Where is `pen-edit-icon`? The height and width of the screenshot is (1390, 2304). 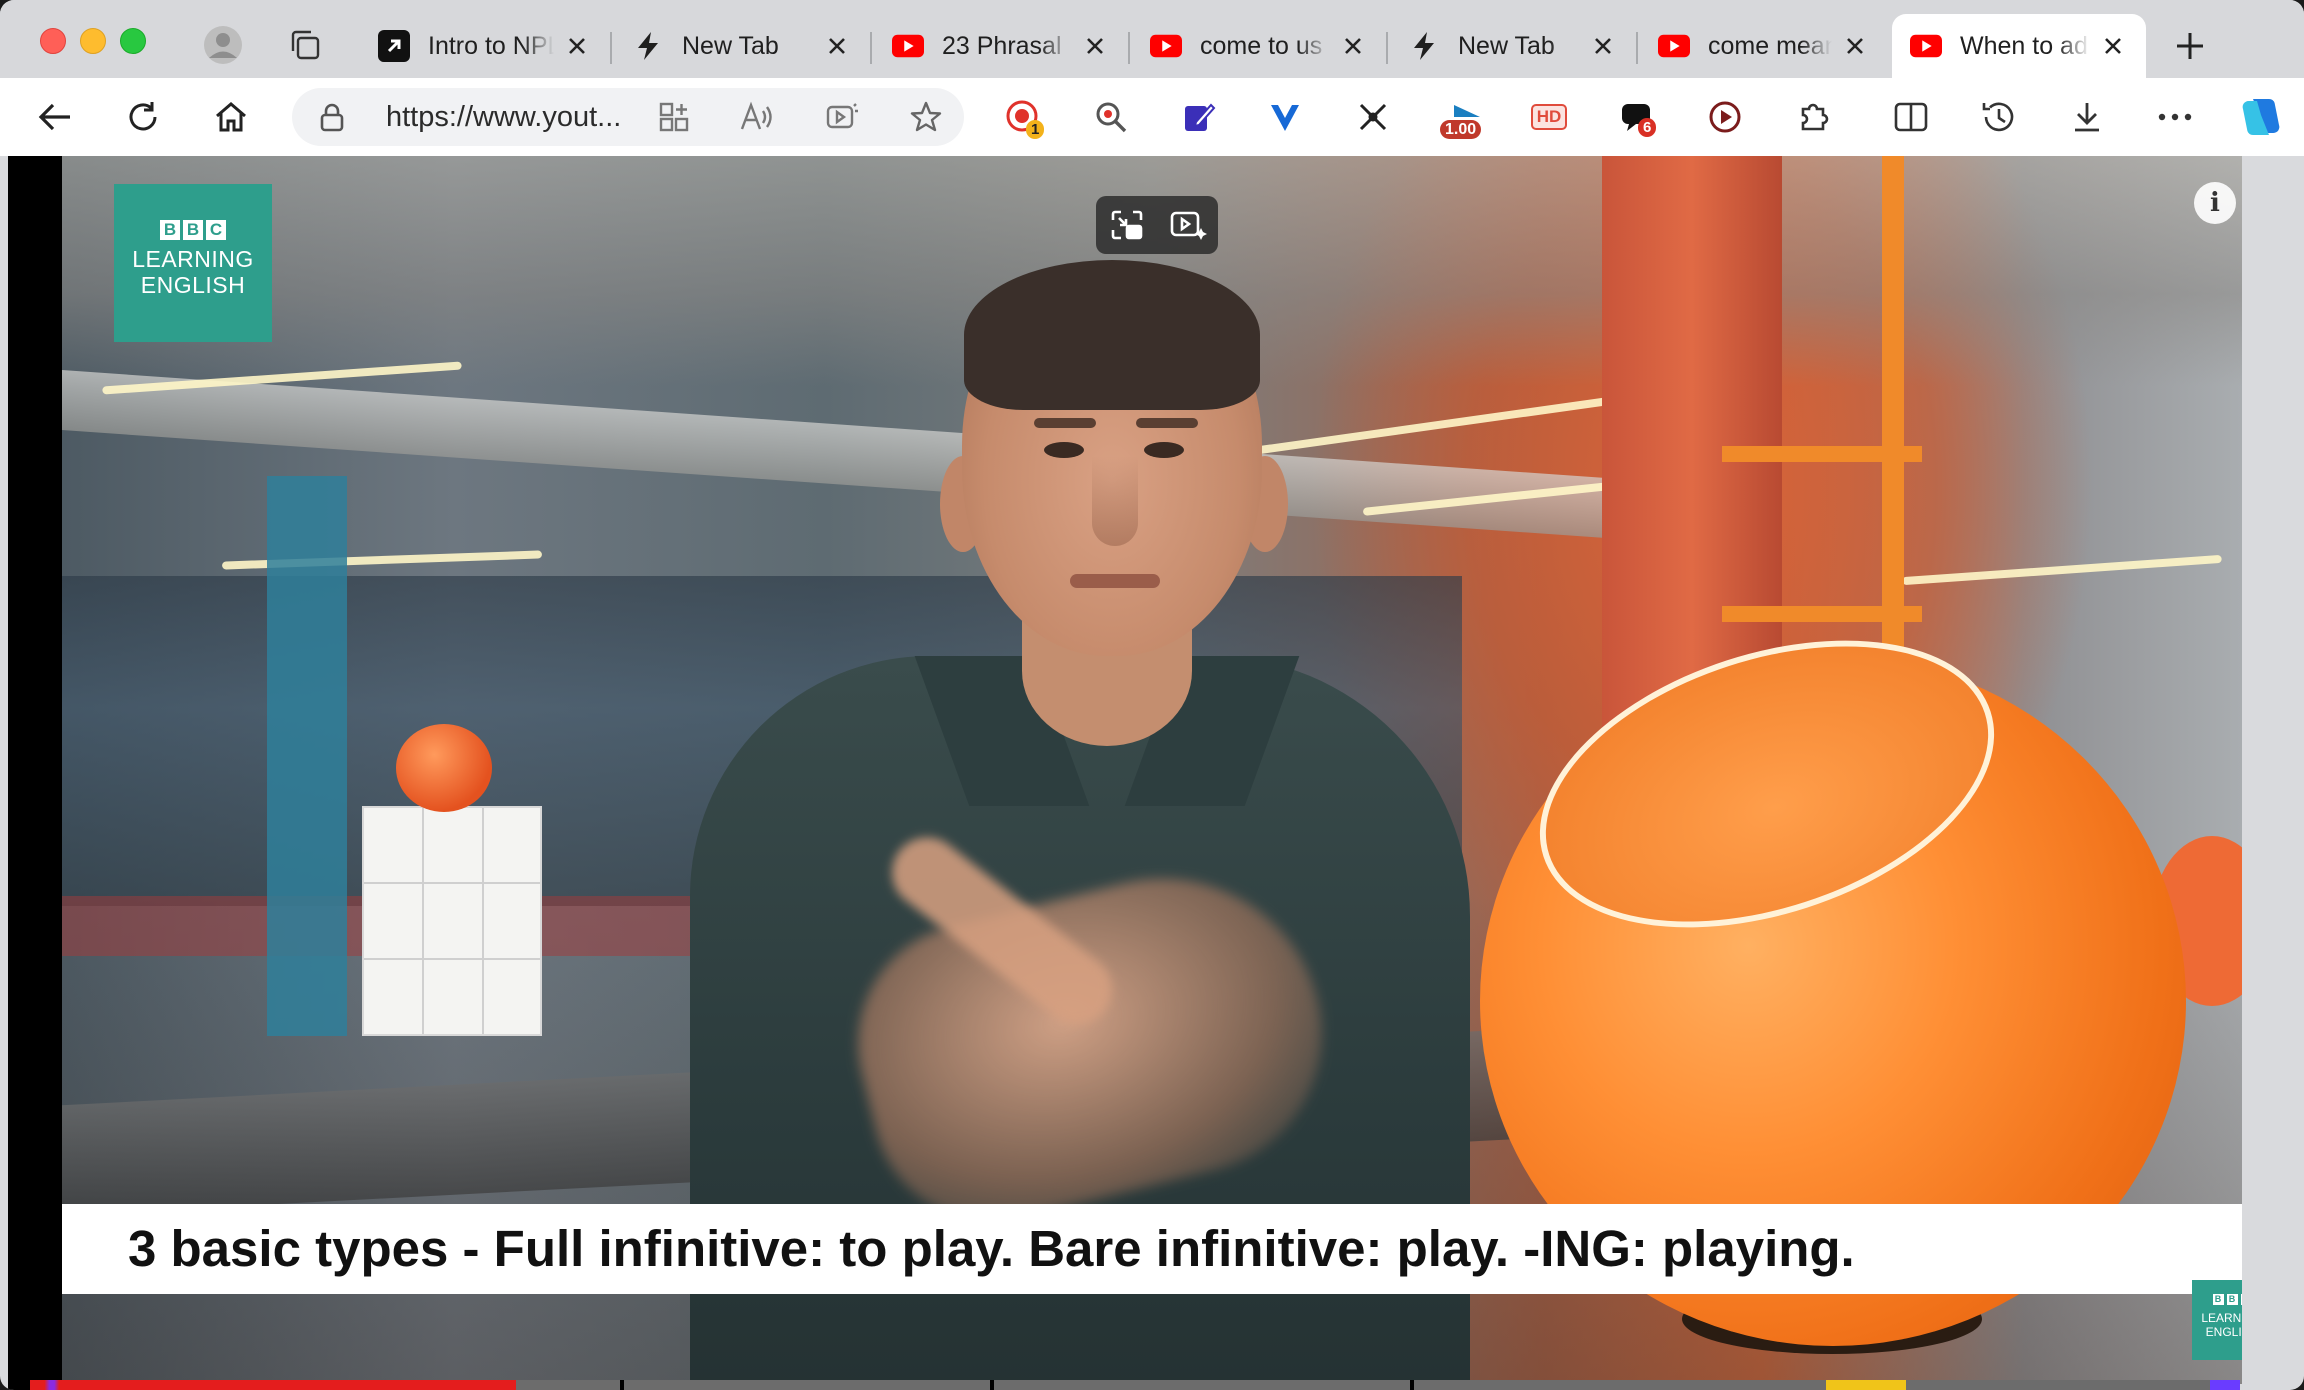
pen-edit-icon is located at coordinates (1200, 117).